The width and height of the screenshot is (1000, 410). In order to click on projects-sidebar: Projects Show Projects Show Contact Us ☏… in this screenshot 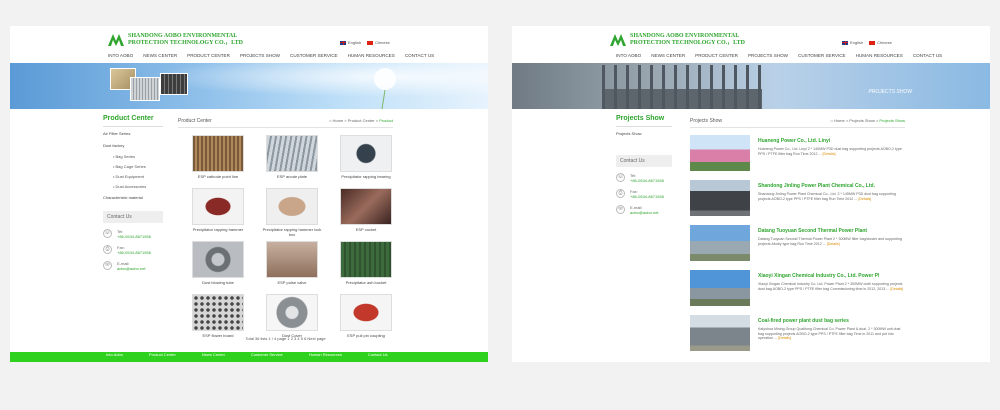, I will do `click(644, 164)`.